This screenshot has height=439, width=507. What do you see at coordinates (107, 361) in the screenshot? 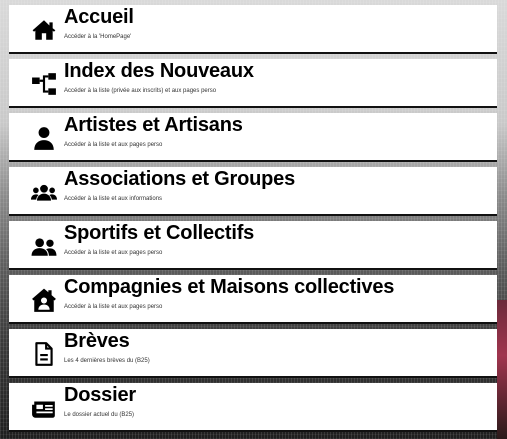
I see `menu-item-description: Les 4 dernières brèves du (B25)` at bounding box center [107, 361].